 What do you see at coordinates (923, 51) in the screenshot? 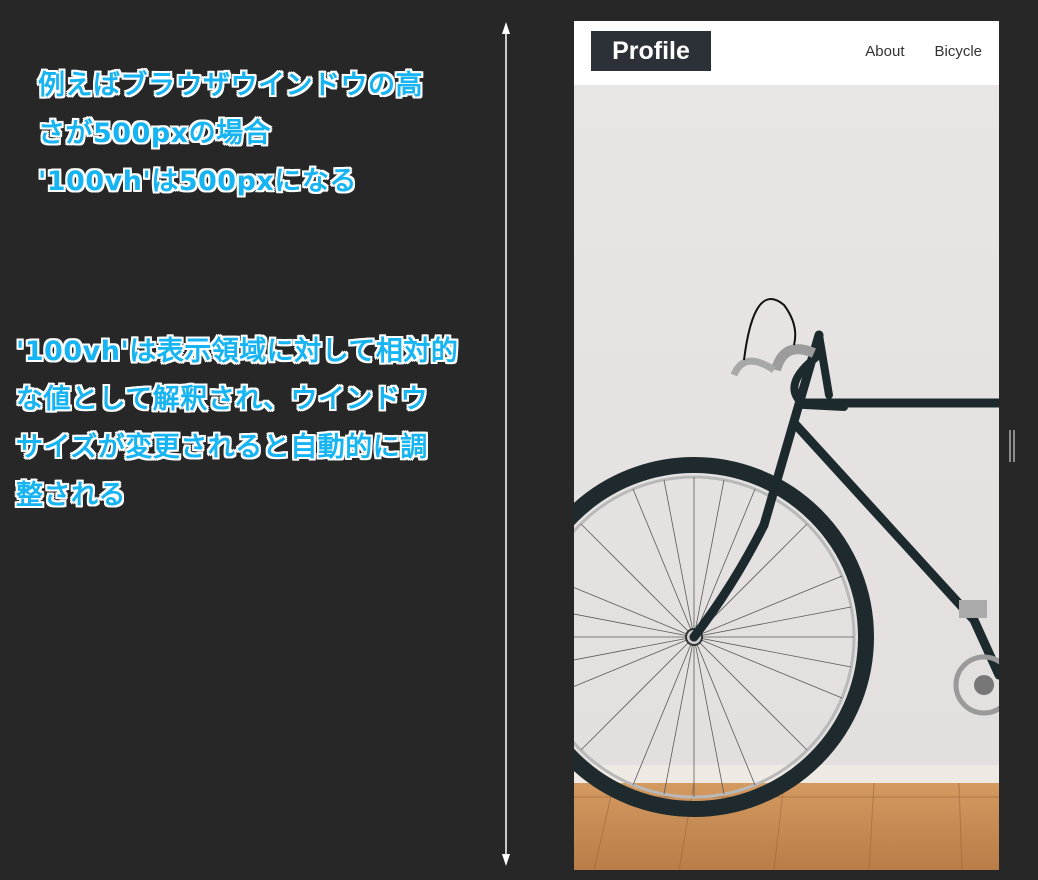
I see `site-nav: About Bicycle` at bounding box center [923, 51].